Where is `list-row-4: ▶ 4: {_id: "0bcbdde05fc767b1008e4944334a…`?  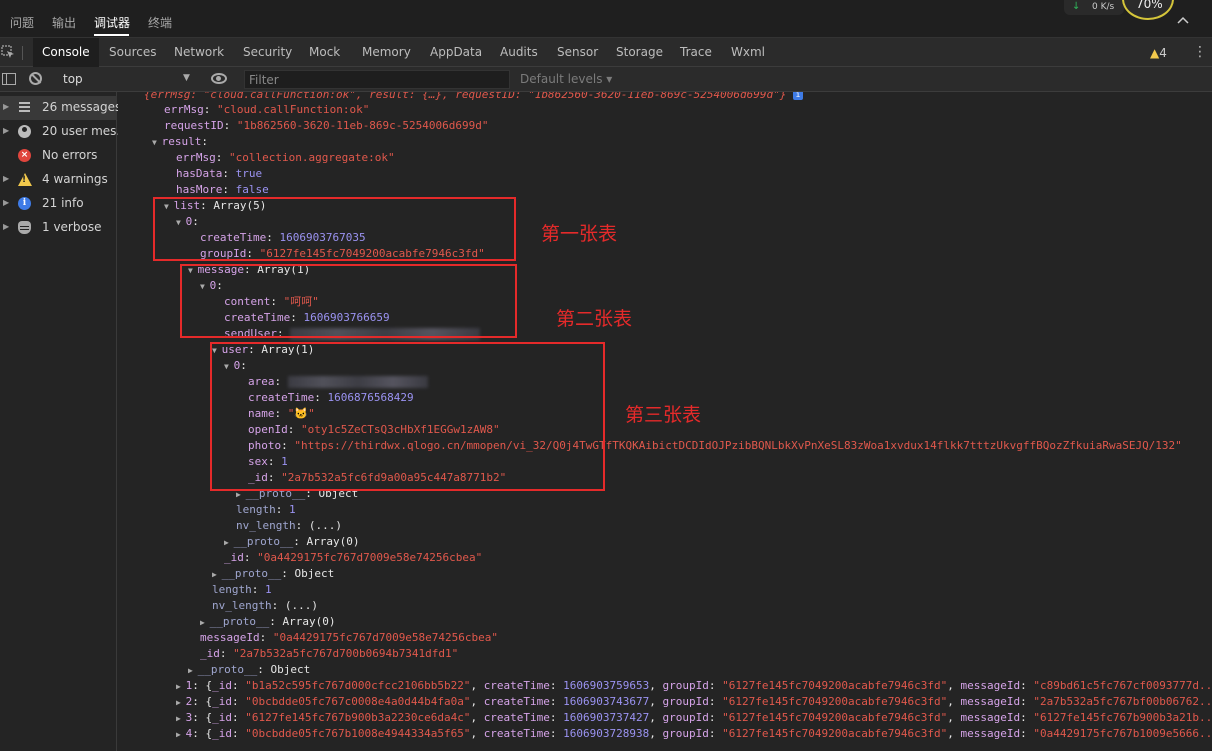
list-row-4: ▶ 4: {_id: "0bcbdde05fc767b1008e4944334a… is located at coordinates (694, 734).